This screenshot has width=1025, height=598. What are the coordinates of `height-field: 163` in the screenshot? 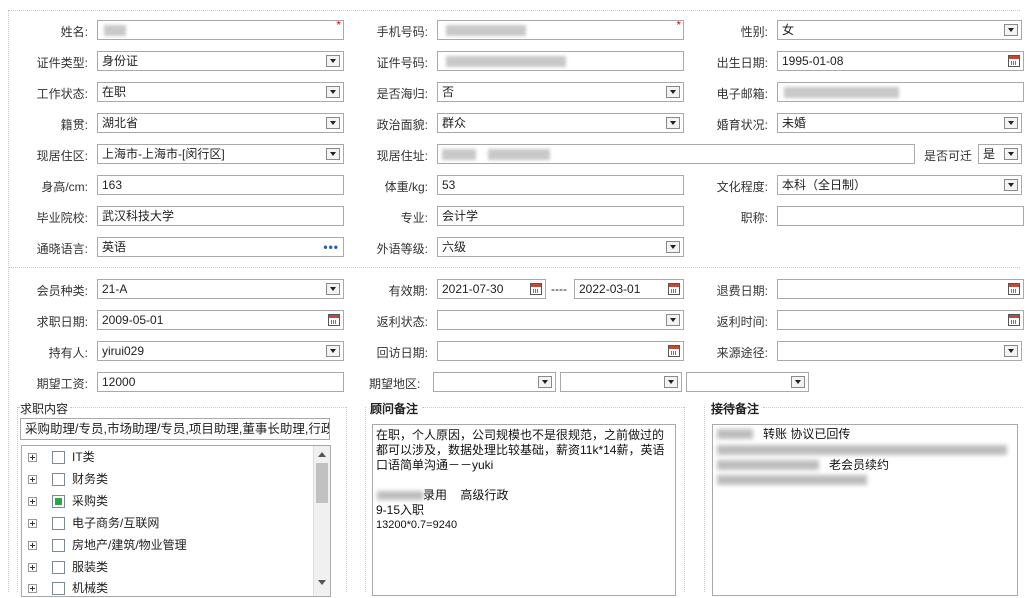 It's located at (220, 185).